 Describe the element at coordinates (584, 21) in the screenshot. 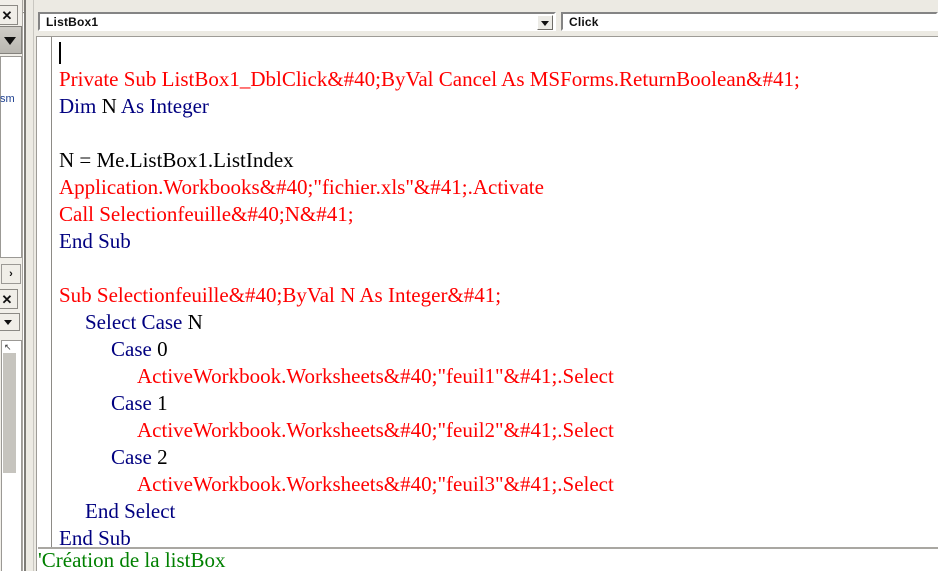

I see `procedure-combobox-value: Click` at that location.